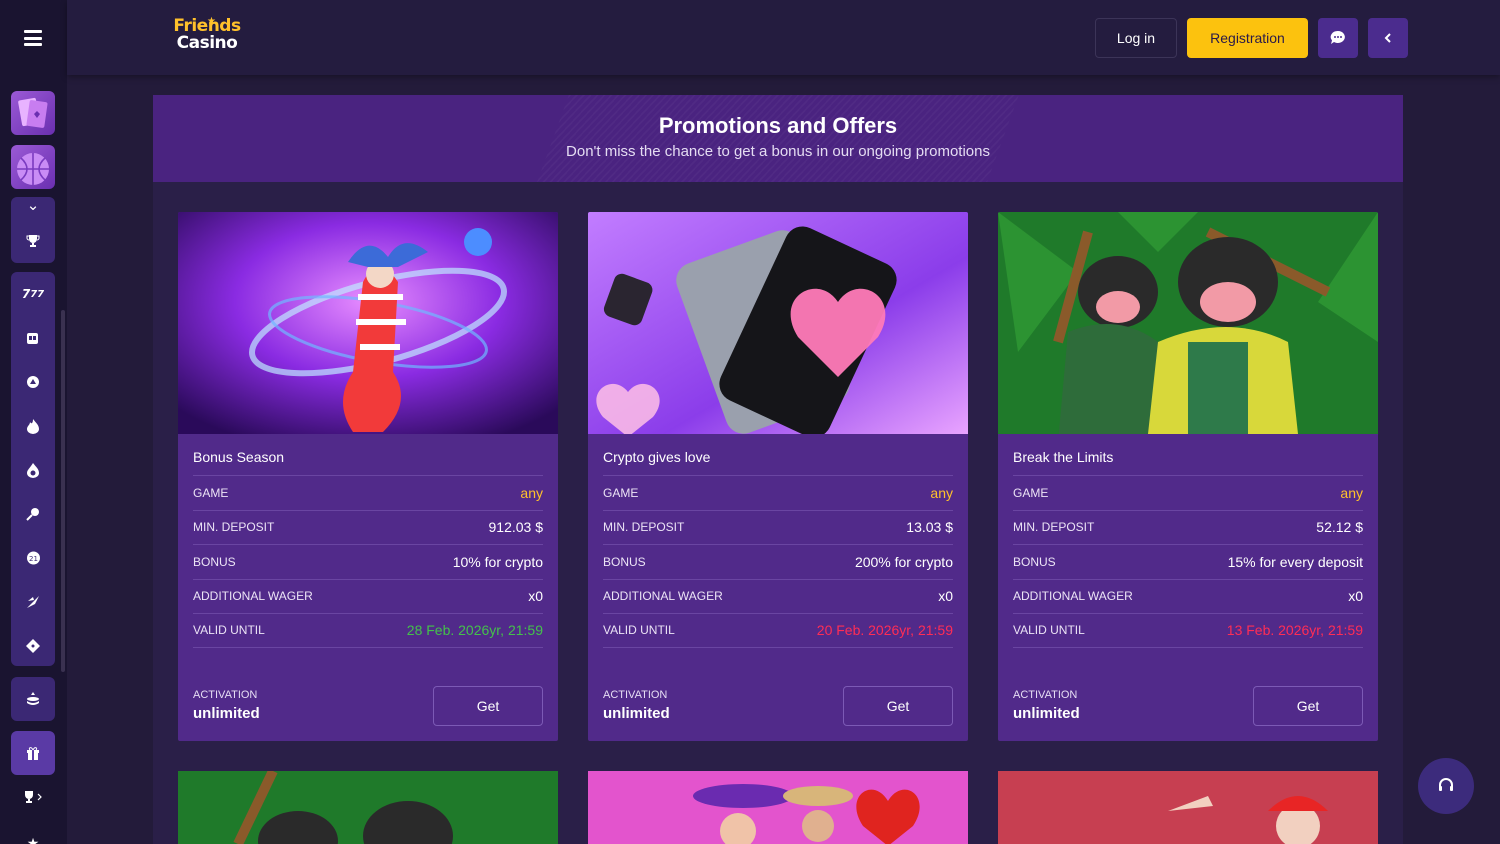 The width and height of the screenshot is (1500, 844). I want to click on value: 15% for every deposit, so click(1295, 561).